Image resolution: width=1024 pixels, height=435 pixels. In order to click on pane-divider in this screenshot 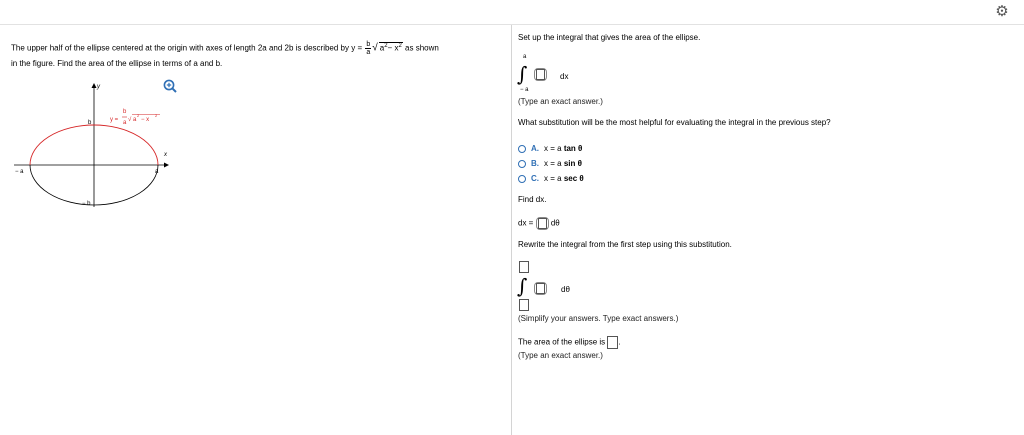, I will do `click(511, 230)`.